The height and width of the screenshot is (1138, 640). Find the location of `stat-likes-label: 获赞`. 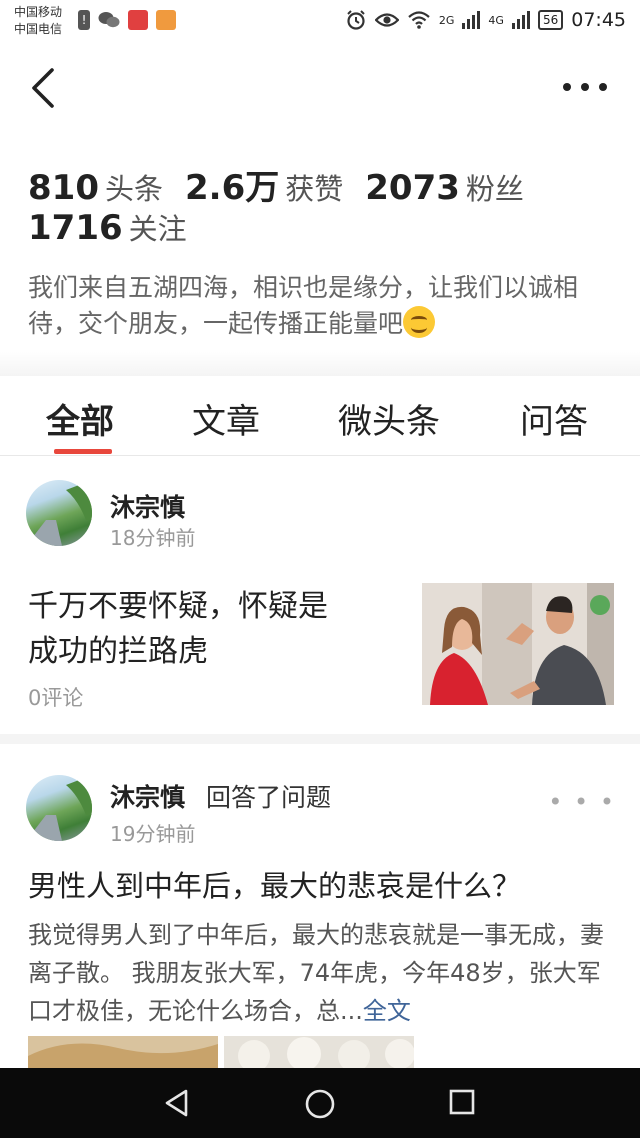

stat-likes-label: 获赞 is located at coordinates (314, 187).